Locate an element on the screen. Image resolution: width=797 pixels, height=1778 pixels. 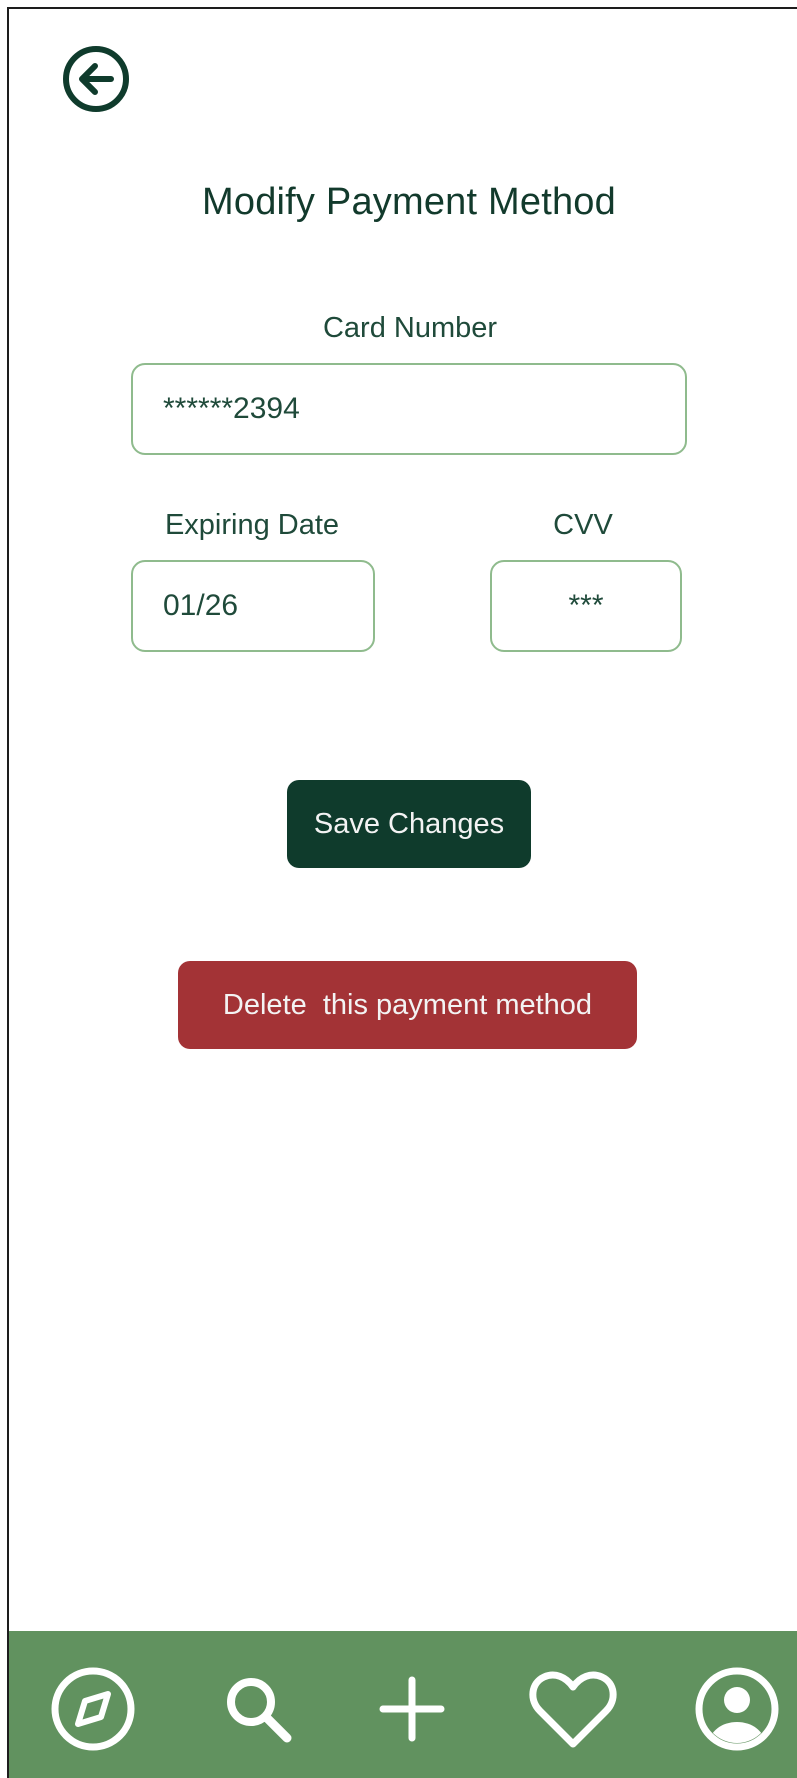
user-icon is located at coordinates (737, 1709).